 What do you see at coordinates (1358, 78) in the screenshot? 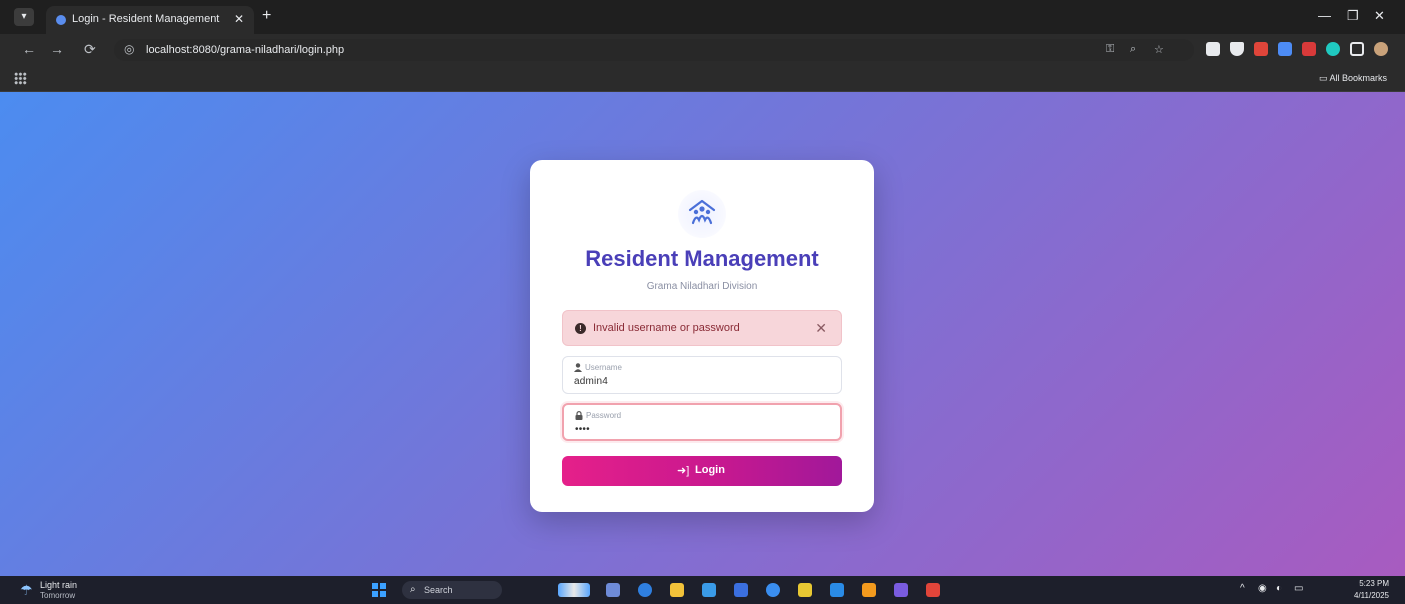
I see `all-bookmarks-label: All Bookmarks` at bounding box center [1358, 78].